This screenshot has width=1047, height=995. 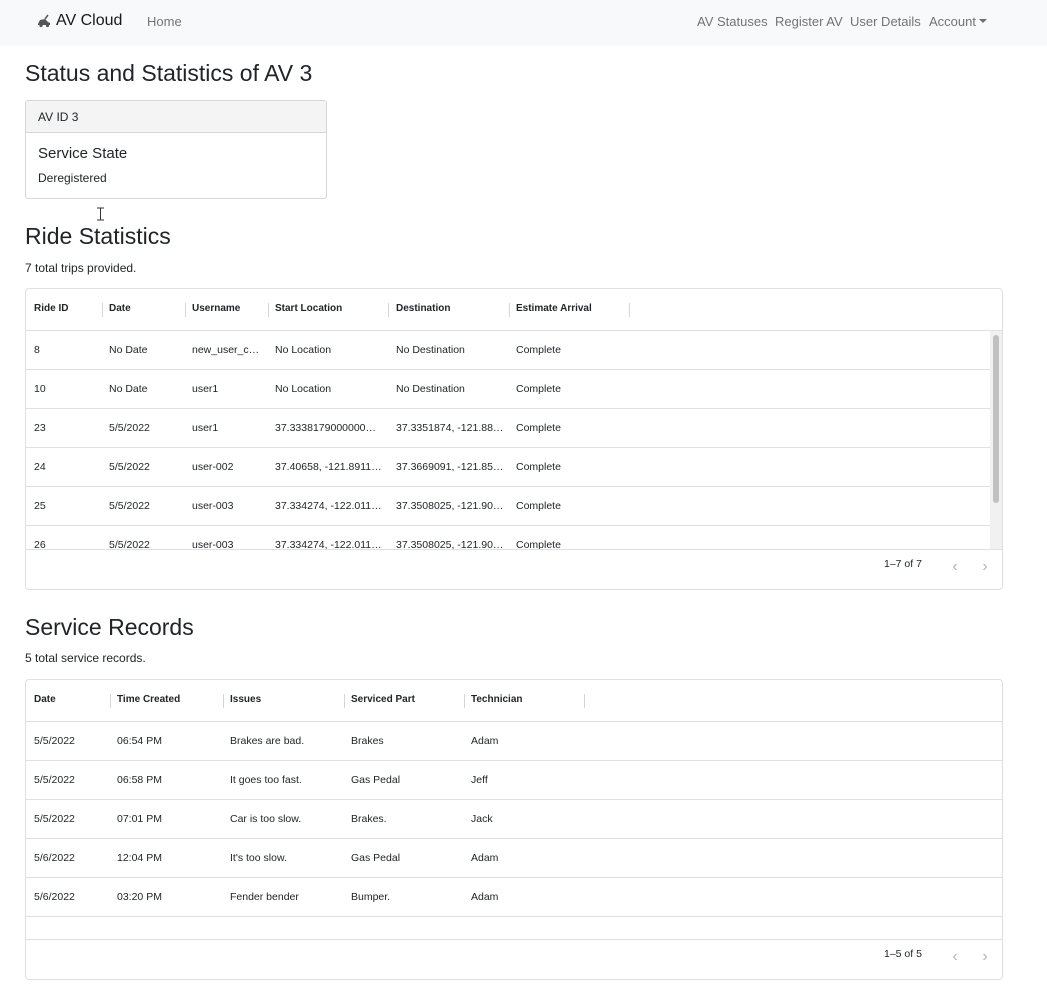 I want to click on brand-text: AV Cloud, so click(x=89, y=20).